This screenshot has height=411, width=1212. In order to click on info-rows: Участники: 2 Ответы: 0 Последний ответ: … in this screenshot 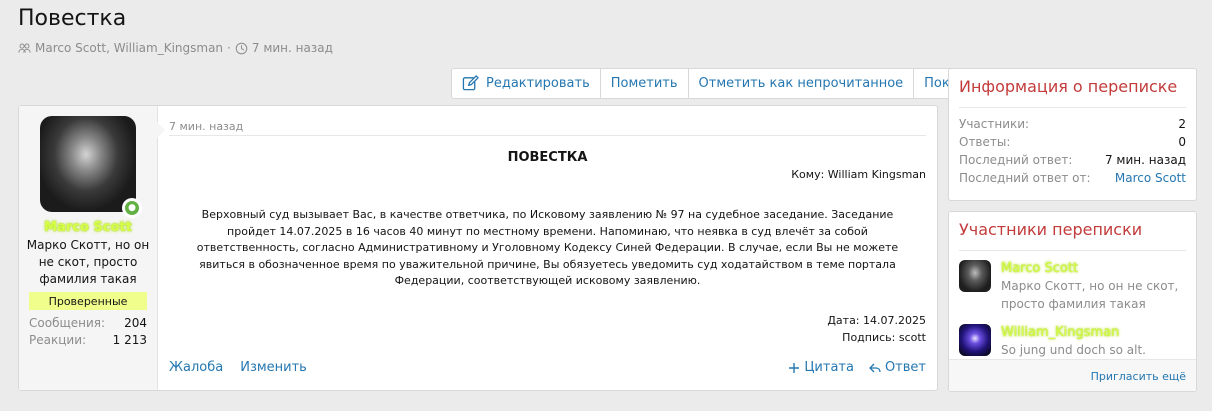, I will do `click(1072, 147)`.